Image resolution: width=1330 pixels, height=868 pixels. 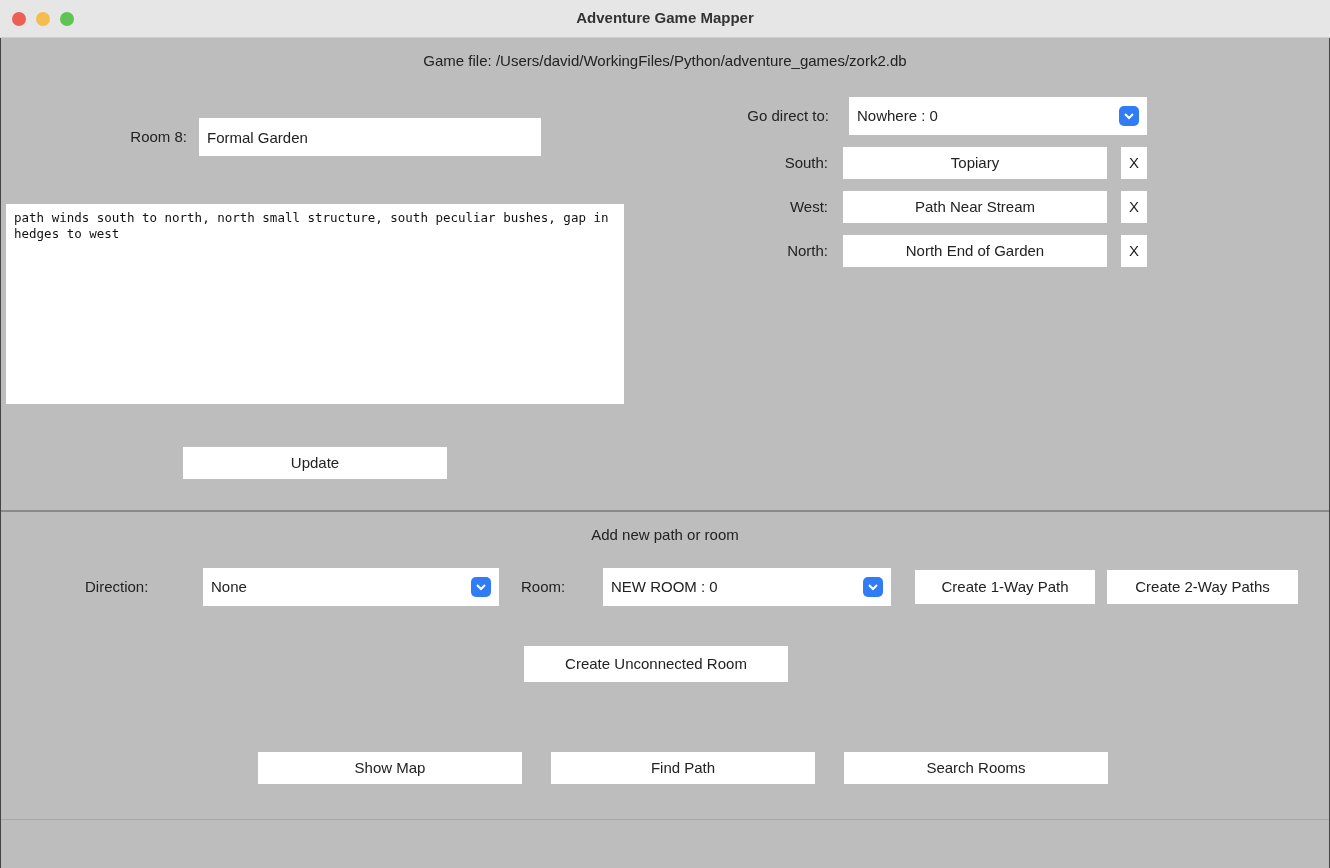 I want to click on action-button: Show Map, so click(x=390, y=768).